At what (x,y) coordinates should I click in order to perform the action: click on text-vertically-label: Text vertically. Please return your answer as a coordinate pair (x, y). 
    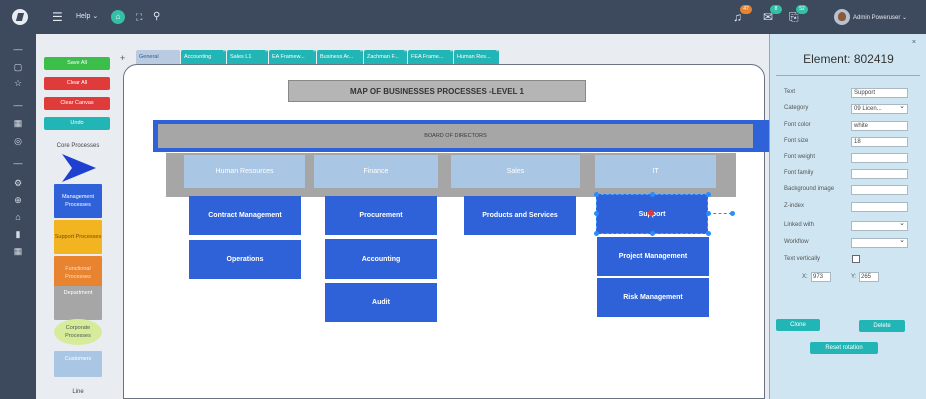
    Looking at the image, I should click on (802, 259).